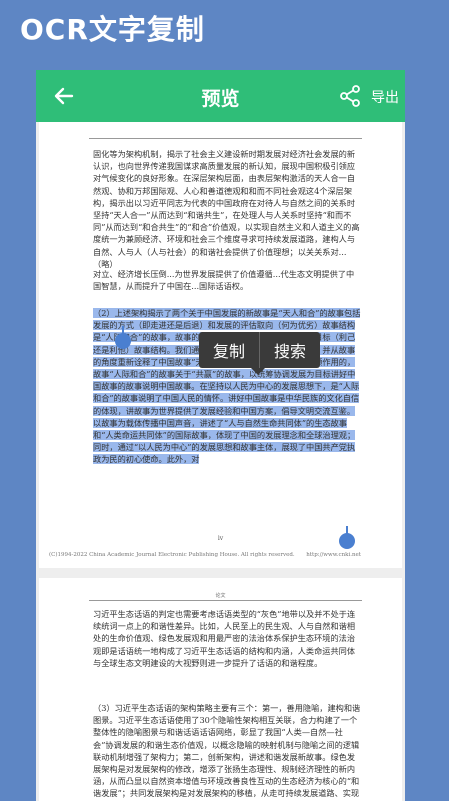  What do you see at coordinates (112, 29) in the screenshot?
I see `app-banner-title: OCR文字复制` at bounding box center [112, 29].